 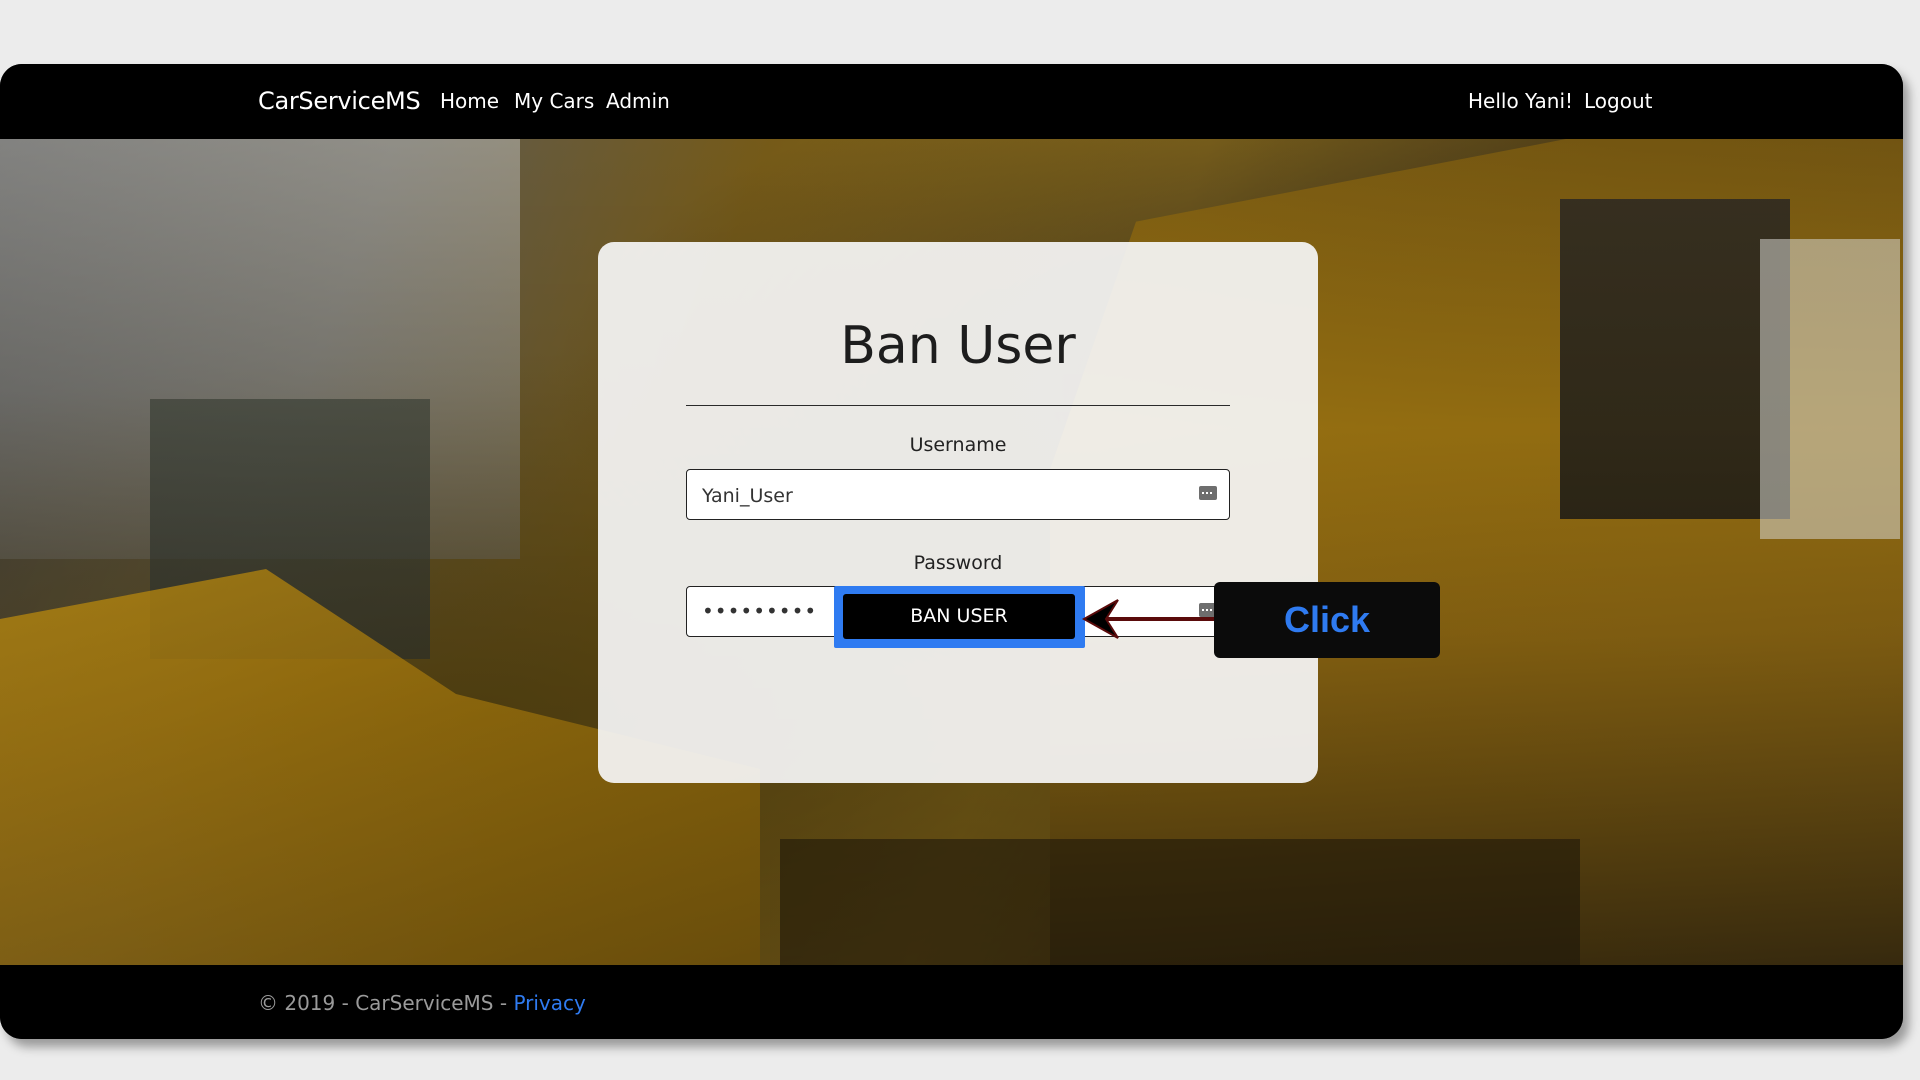 I want to click on password-label: Password, so click(x=958, y=563).